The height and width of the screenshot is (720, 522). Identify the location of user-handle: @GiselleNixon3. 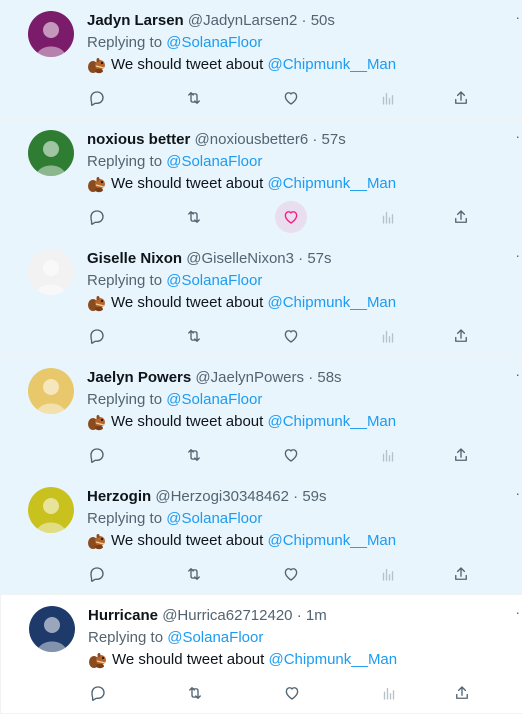
(240, 258).